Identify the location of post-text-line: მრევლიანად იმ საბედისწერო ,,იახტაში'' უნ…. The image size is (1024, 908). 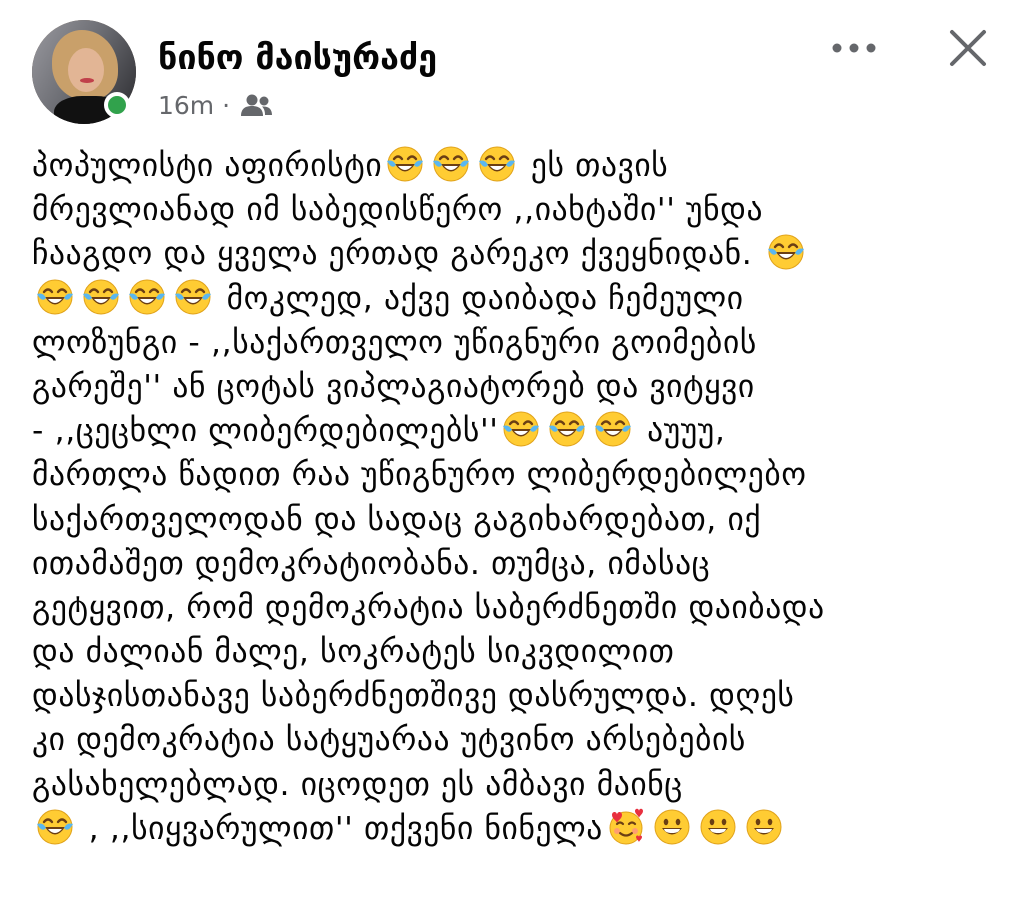
(519, 210).